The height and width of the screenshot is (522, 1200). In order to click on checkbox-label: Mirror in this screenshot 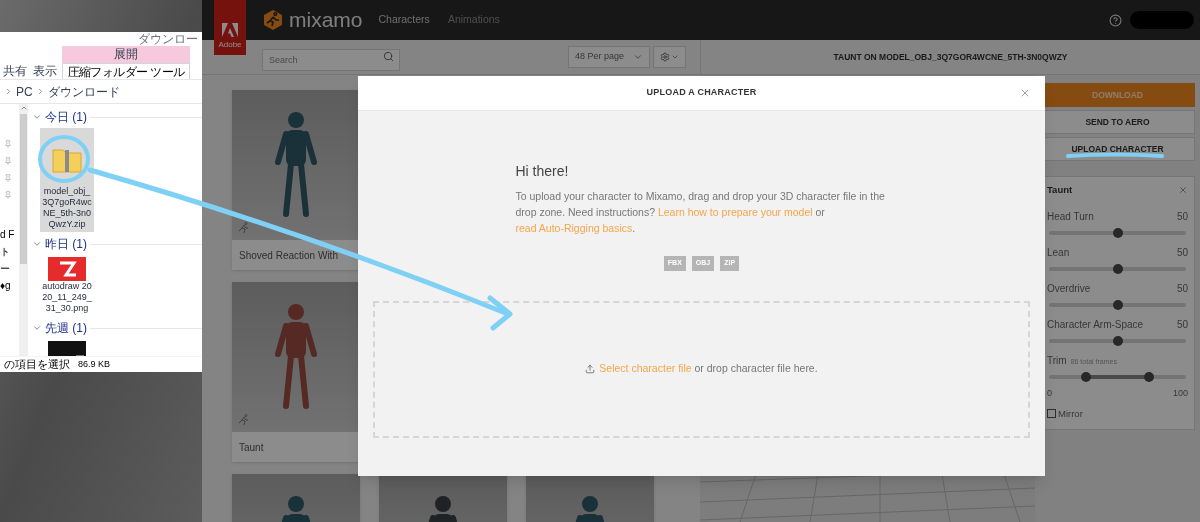, I will do `click(1070, 413)`.